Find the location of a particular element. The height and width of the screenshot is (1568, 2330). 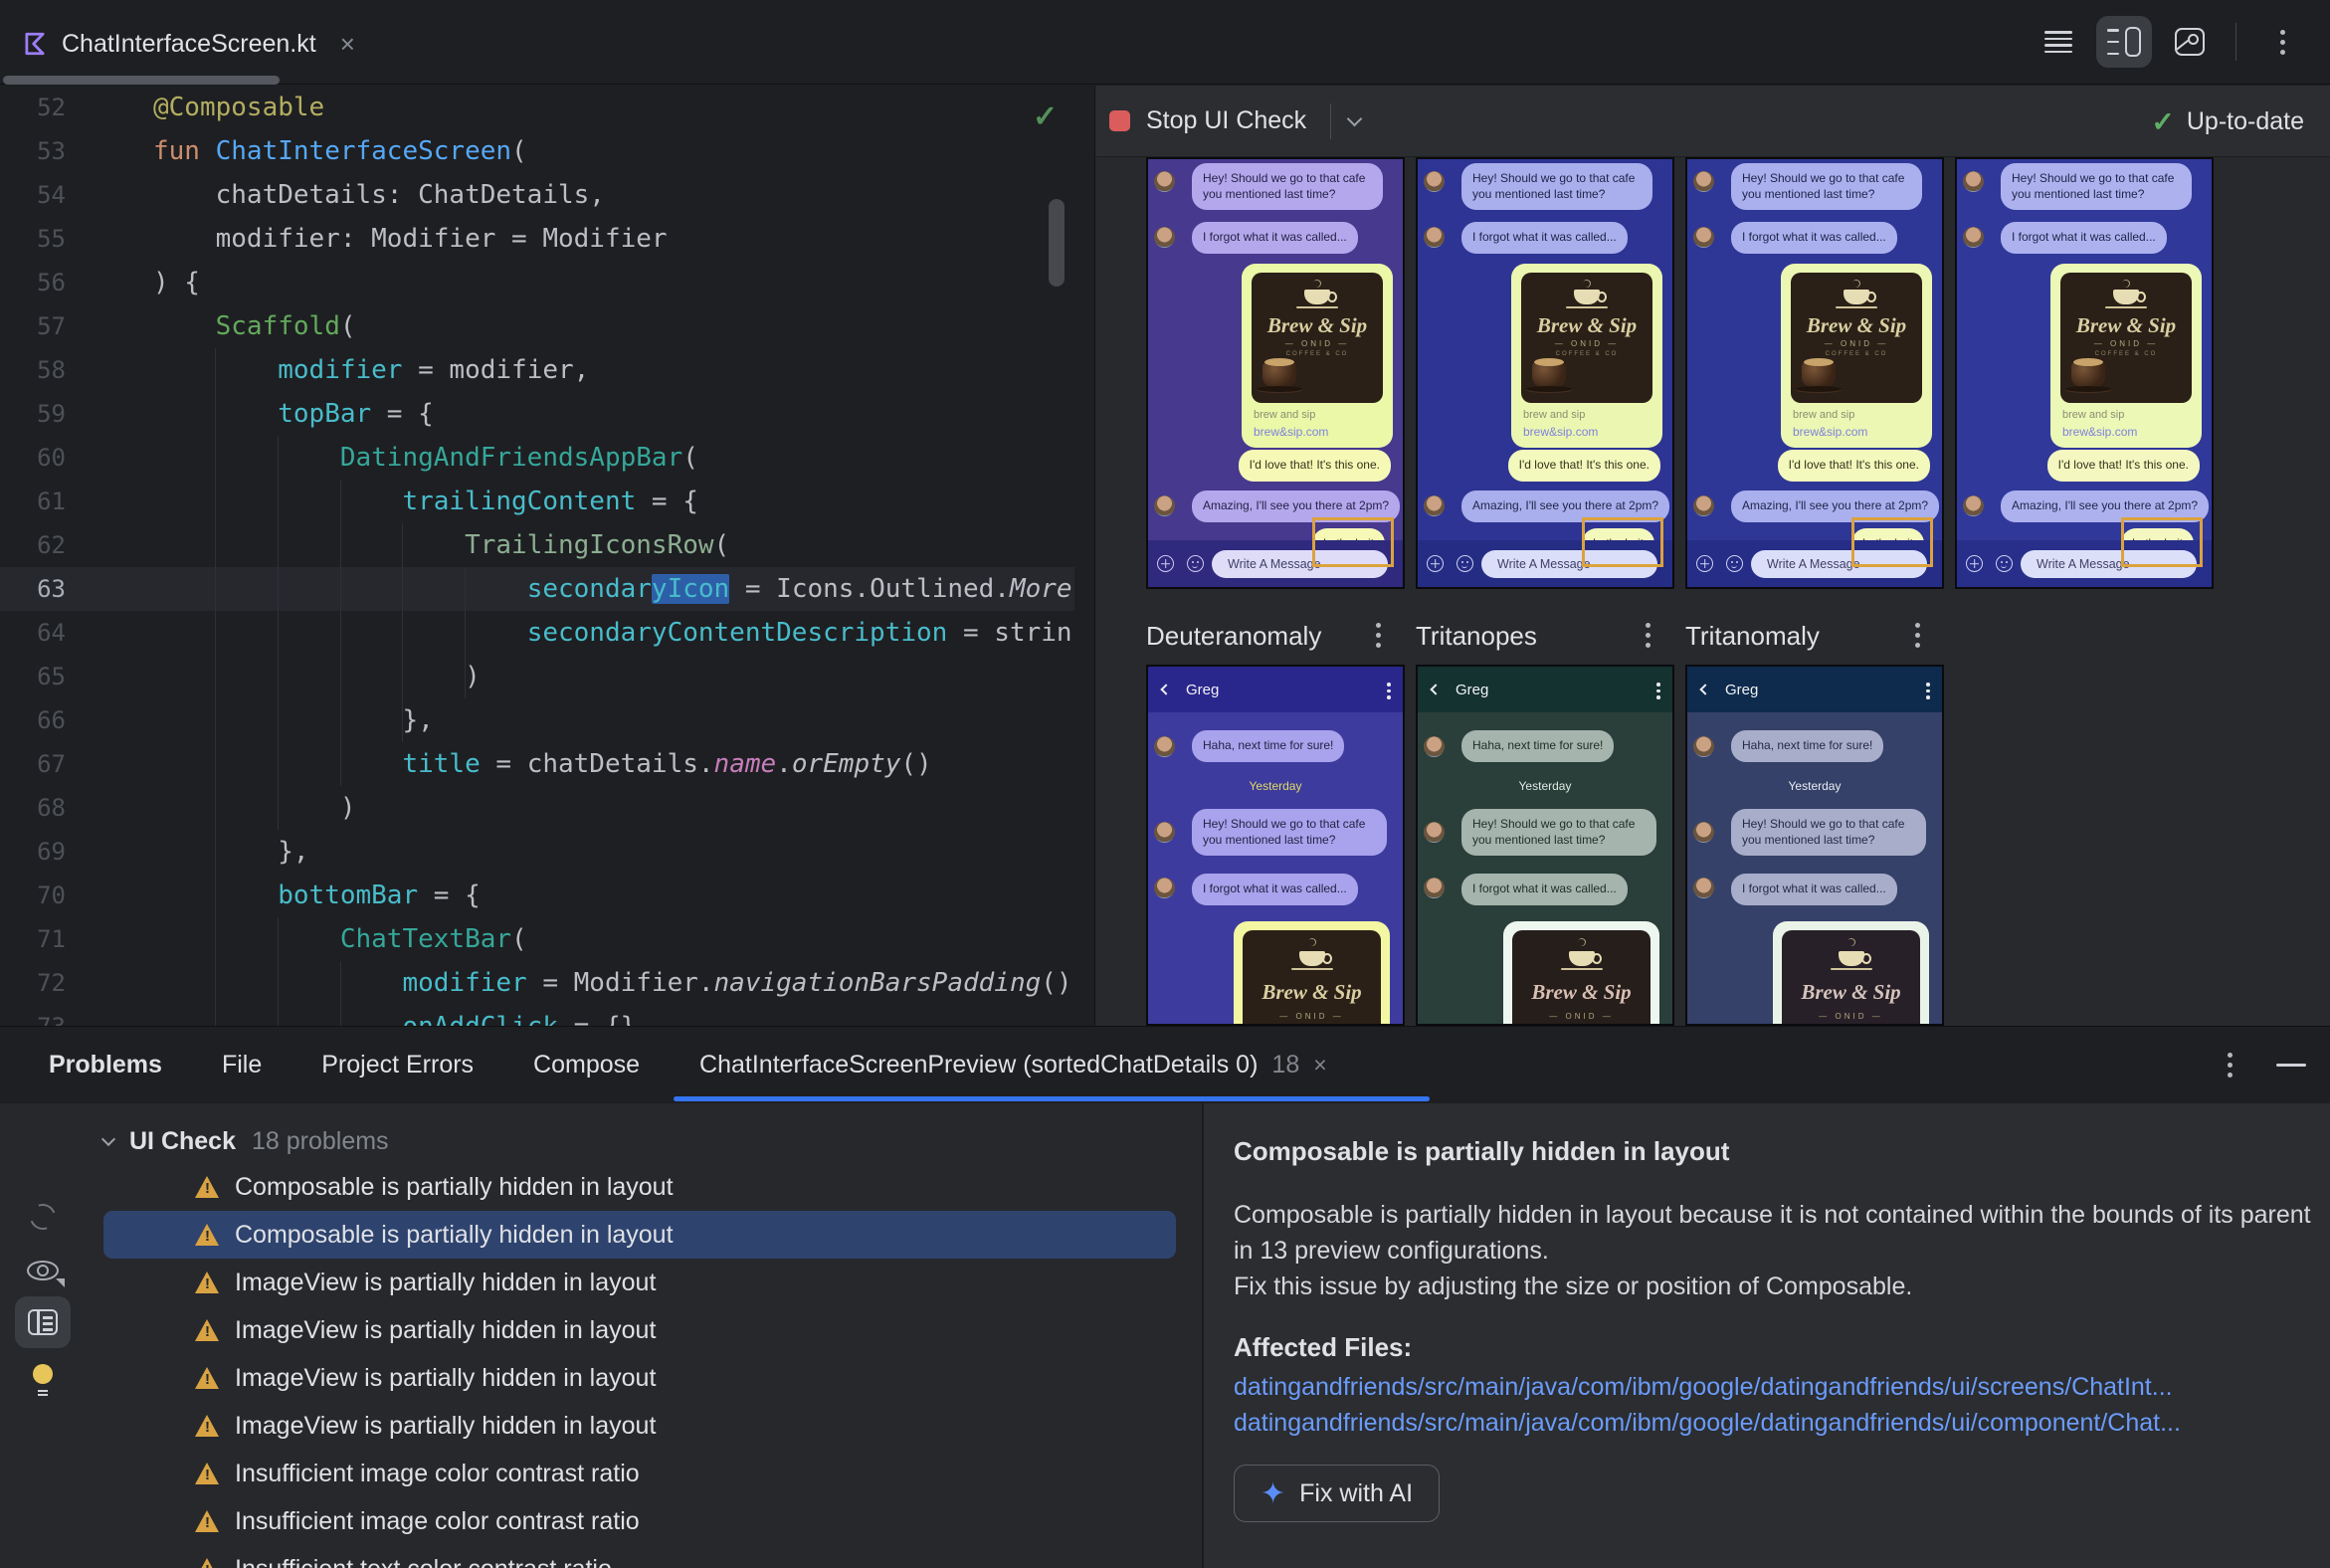

fix-with-ai-button: ✦ Fix with AI is located at coordinates (1337, 1493).